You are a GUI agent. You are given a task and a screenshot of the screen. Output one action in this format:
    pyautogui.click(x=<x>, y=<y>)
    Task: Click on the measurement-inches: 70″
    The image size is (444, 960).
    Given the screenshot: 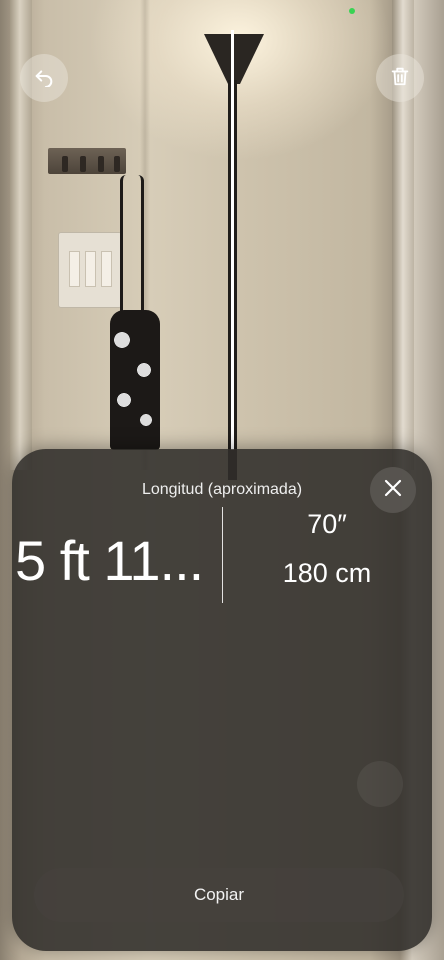 What is the action you would take?
    pyautogui.click(x=327, y=524)
    